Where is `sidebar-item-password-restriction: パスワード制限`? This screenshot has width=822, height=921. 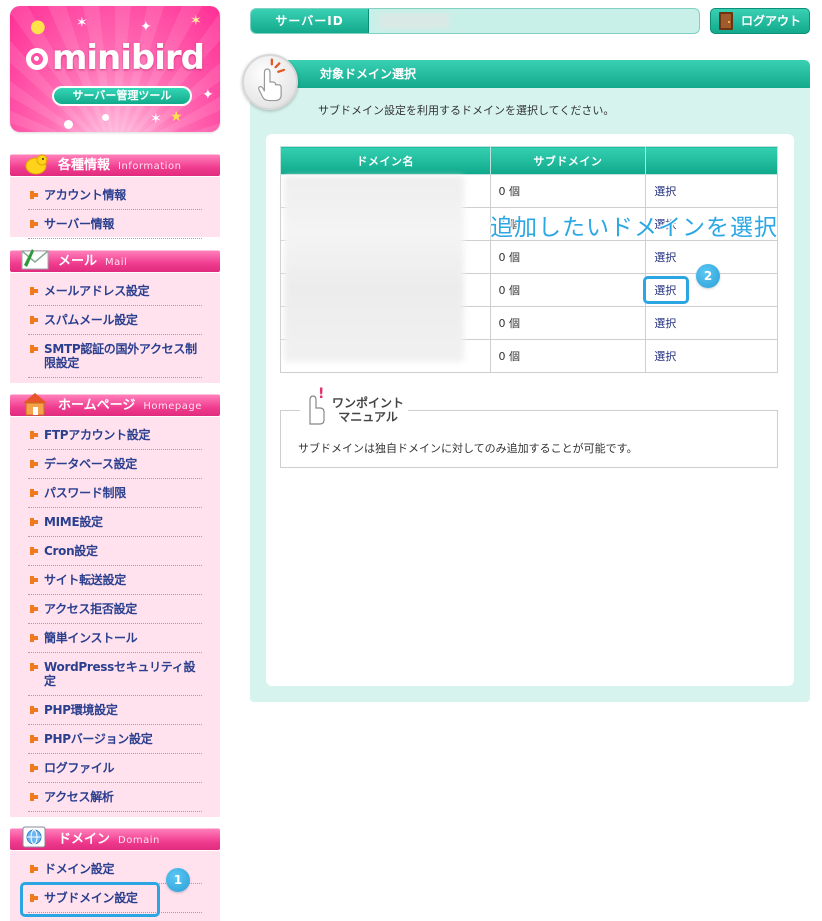
sidebar-item-password-restriction: パスワード制限 is located at coordinates (115, 493).